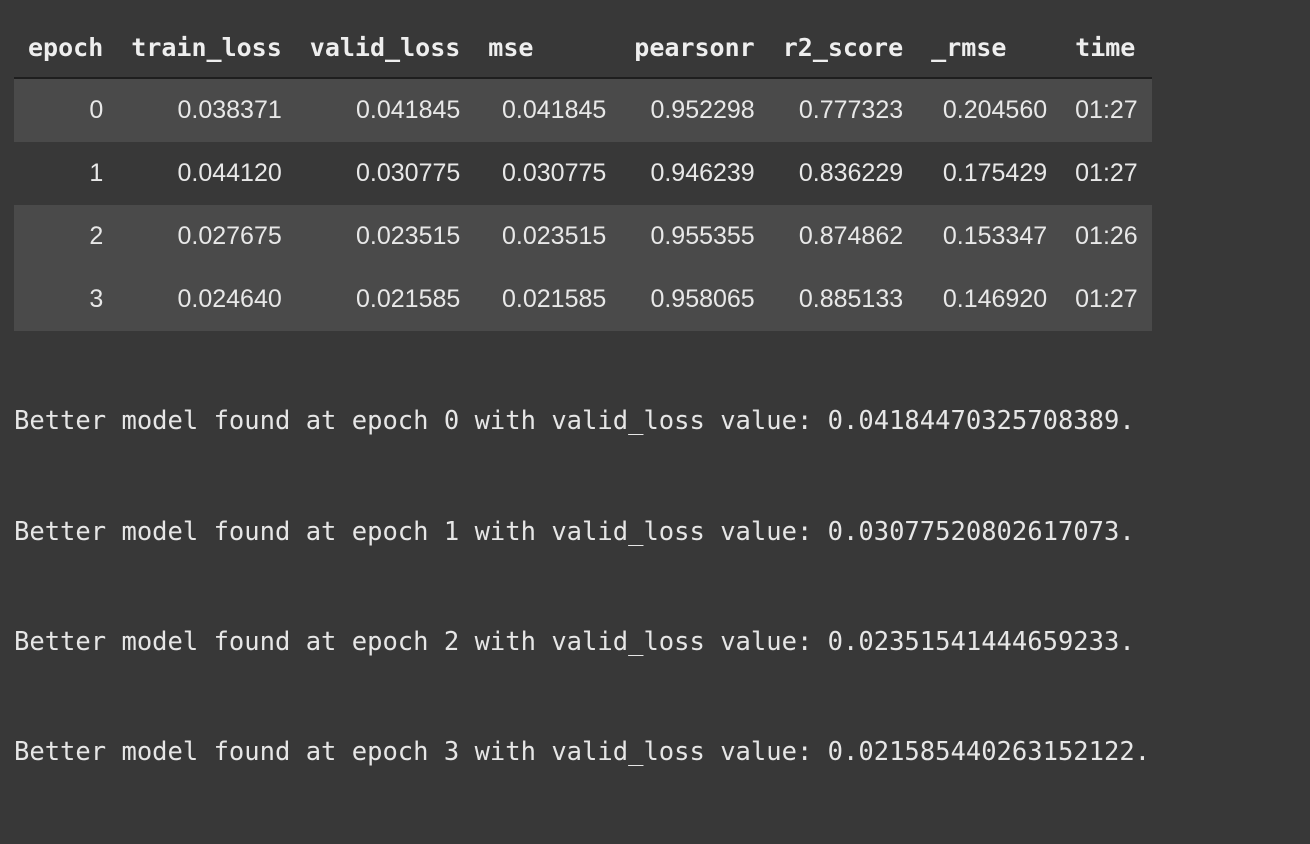 The height and width of the screenshot is (844, 1310). What do you see at coordinates (206, 173) in the screenshot?
I see `cell-train-loss: 0.044120` at bounding box center [206, 173].